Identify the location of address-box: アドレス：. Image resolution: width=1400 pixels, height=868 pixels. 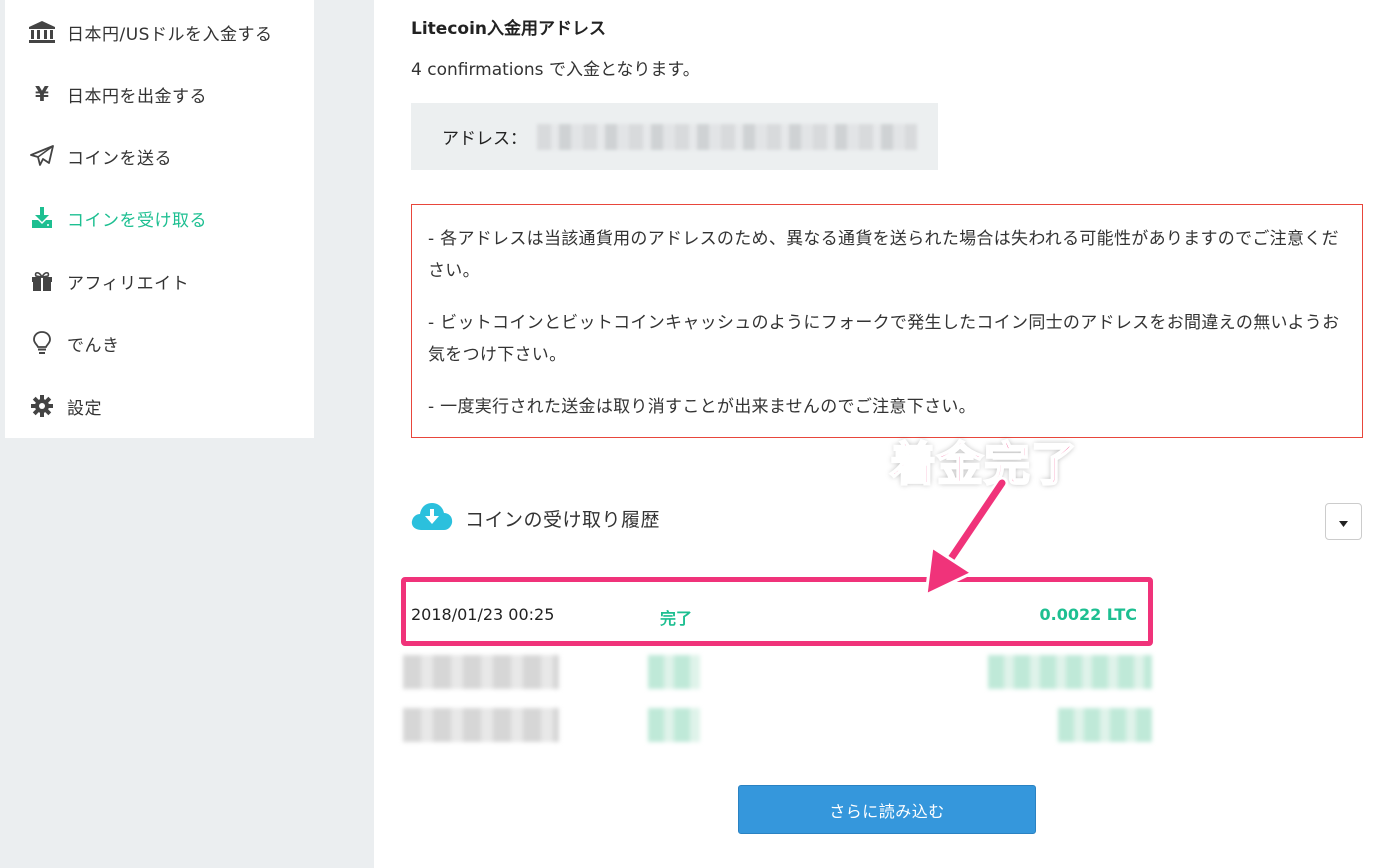
(674, 136).